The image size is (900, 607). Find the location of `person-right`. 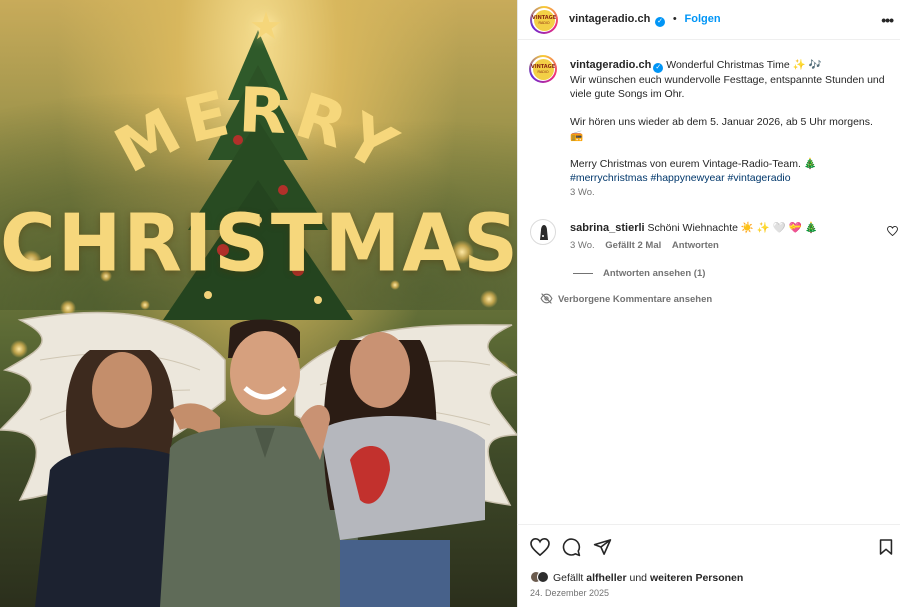

person-right is located at coordinates (392, 469).